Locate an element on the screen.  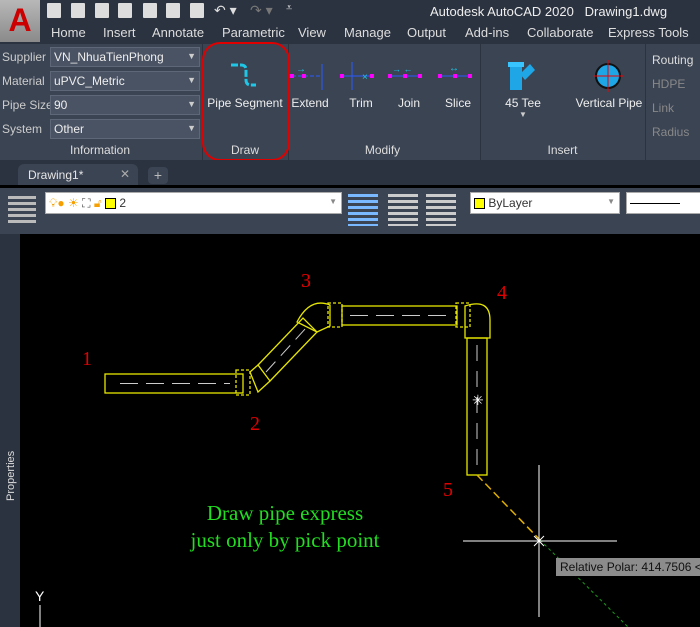
crosshair-cursor is located at coordinates (540, 541).